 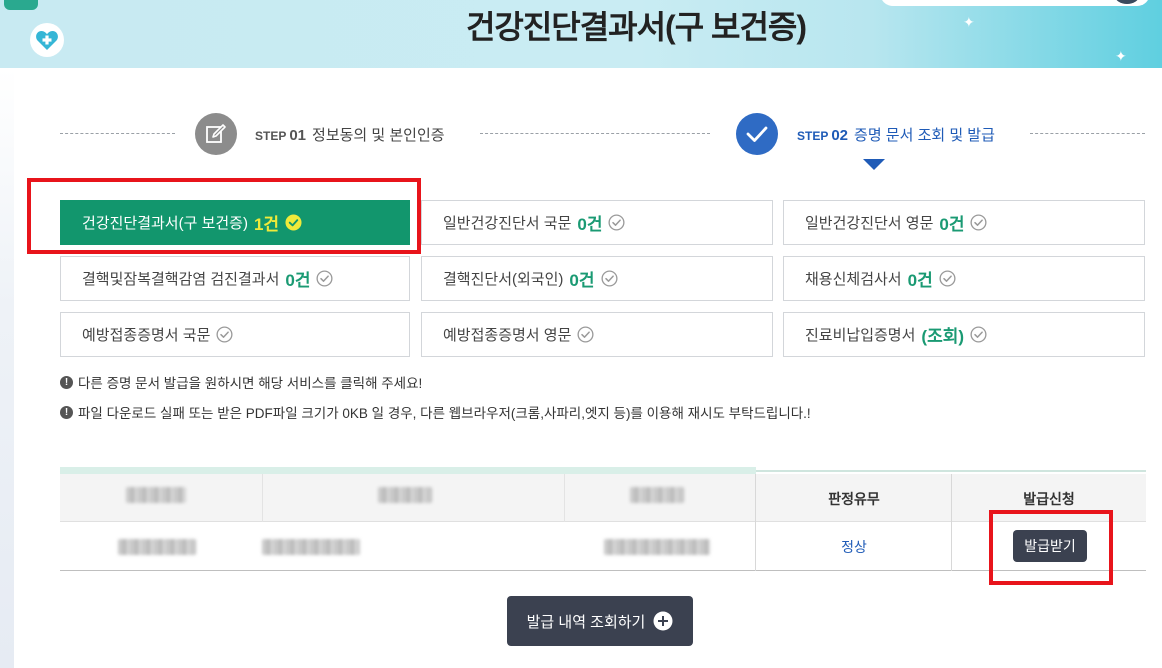 I want to click on plus-circle-icon, so click(x=663, y=621).